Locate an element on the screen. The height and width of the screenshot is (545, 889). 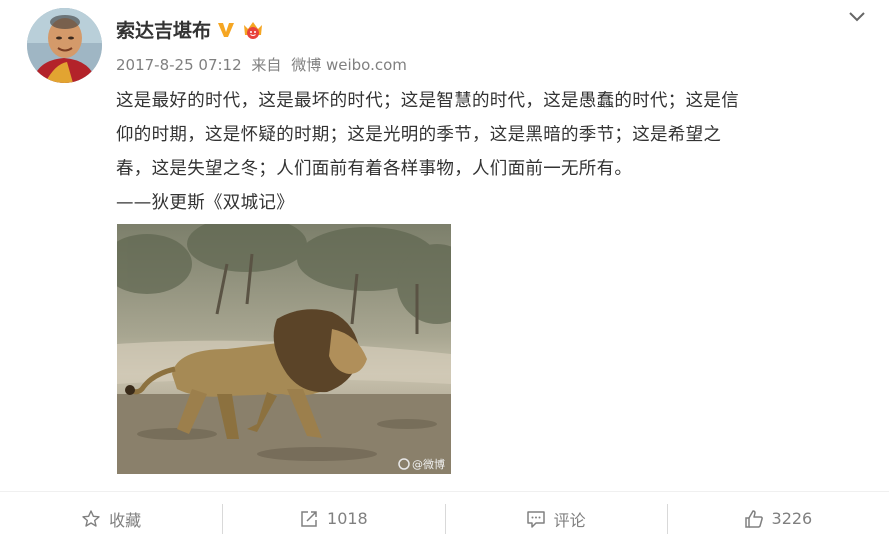
like-count: 3226 is located at coordinates (792, 518).